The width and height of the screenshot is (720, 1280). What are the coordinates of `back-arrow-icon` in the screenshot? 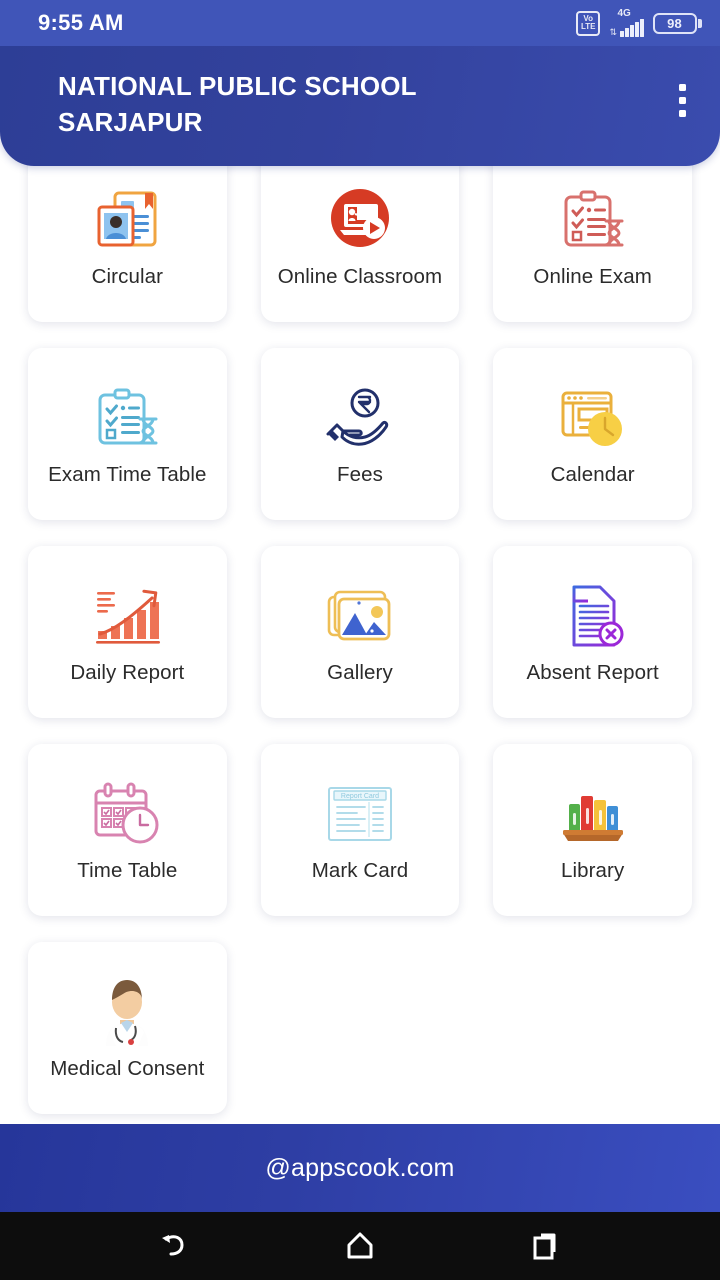 It's located at (173, 1246).